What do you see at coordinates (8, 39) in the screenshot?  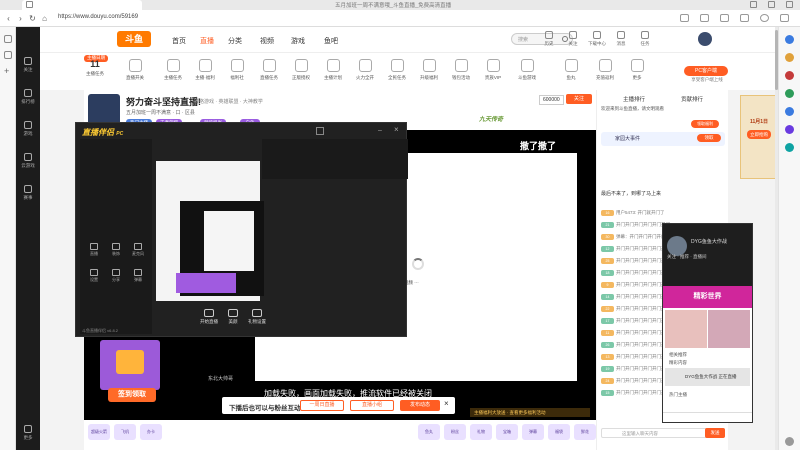 I see `sidebar-tabs-icon` at bounding box center [8, 39].